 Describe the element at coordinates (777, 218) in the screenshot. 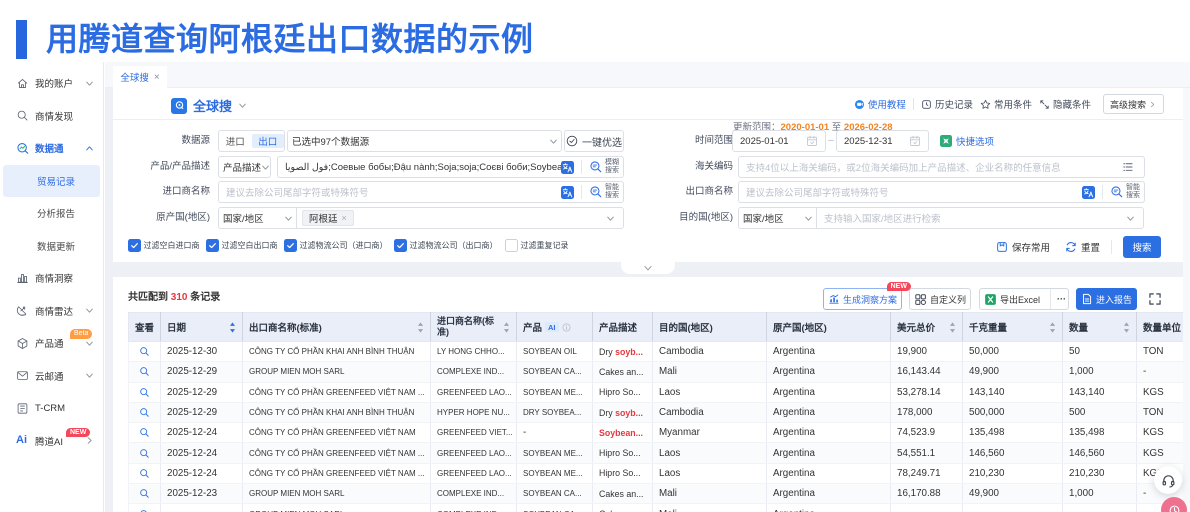

I see `destination-type-select: 国家/地区` at that location.